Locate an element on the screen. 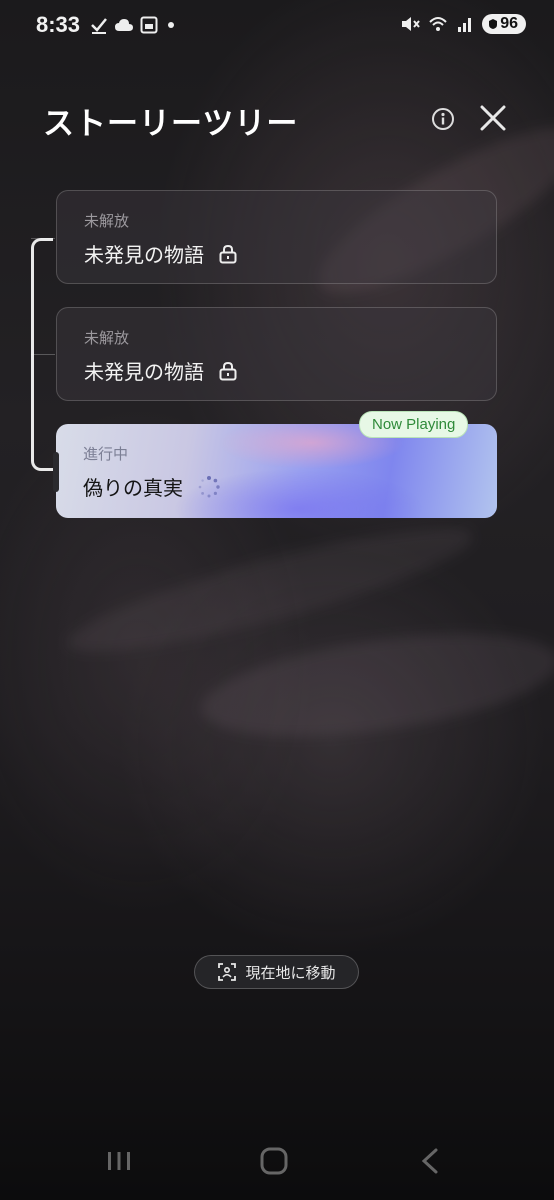 The height and width of the screenshot is (1200, 554). loading-spinner-icon is located at coordinates (209, 486).